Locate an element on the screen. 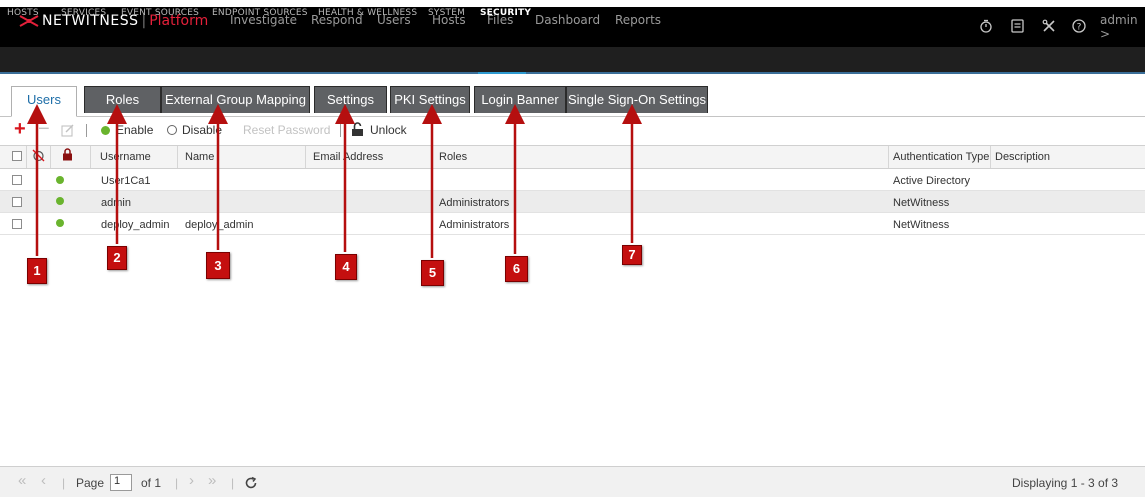 Image resolution: width=1145 pixels, height=497 pixels. callout-4: 4 is located at coordinates (346, 267).